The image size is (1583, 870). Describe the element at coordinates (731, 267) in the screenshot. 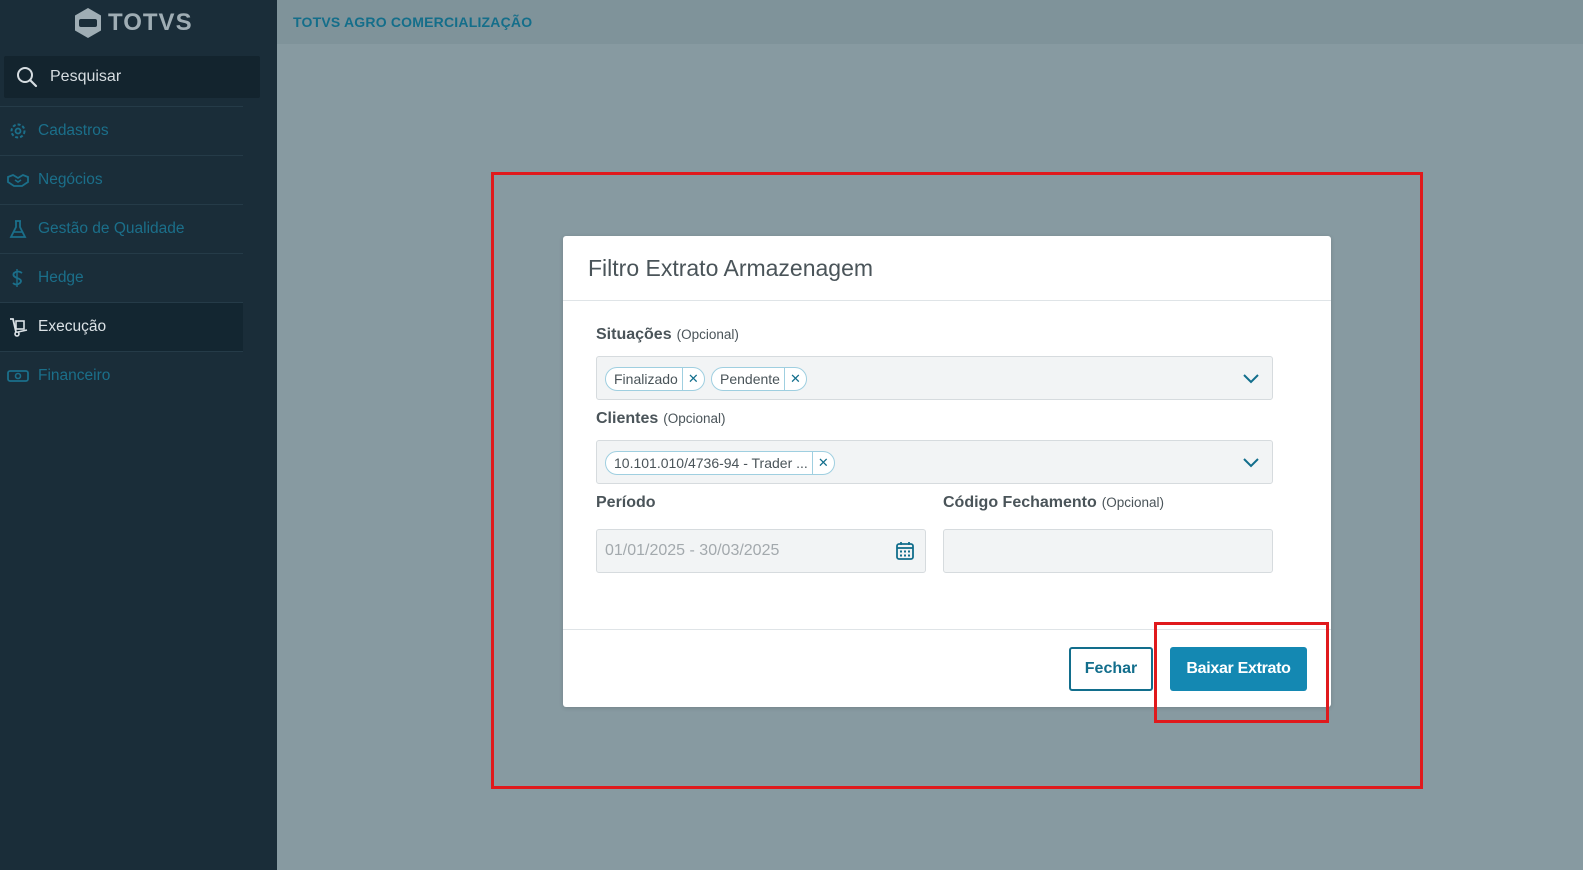

I see `modal-title: Filtro Extrato Armazenagem` at that location.